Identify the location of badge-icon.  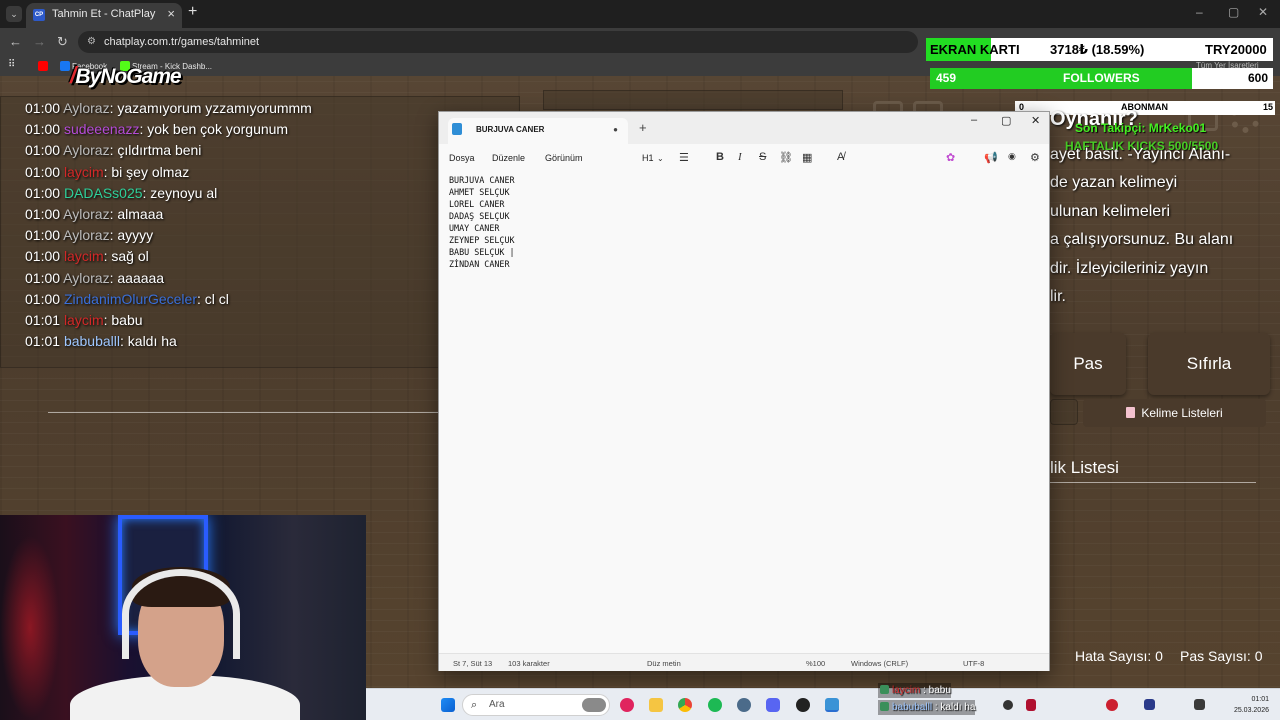
(884, 689).